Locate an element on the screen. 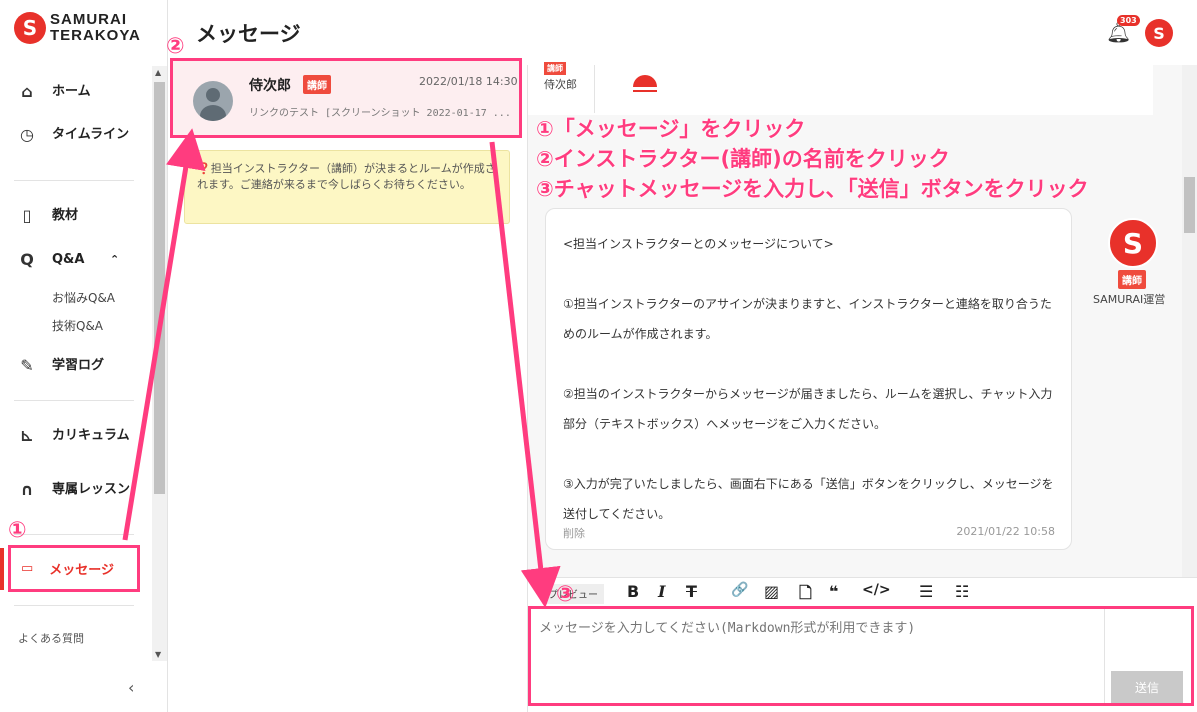  book-icon: ▯ is located at coordinates (27, 215).